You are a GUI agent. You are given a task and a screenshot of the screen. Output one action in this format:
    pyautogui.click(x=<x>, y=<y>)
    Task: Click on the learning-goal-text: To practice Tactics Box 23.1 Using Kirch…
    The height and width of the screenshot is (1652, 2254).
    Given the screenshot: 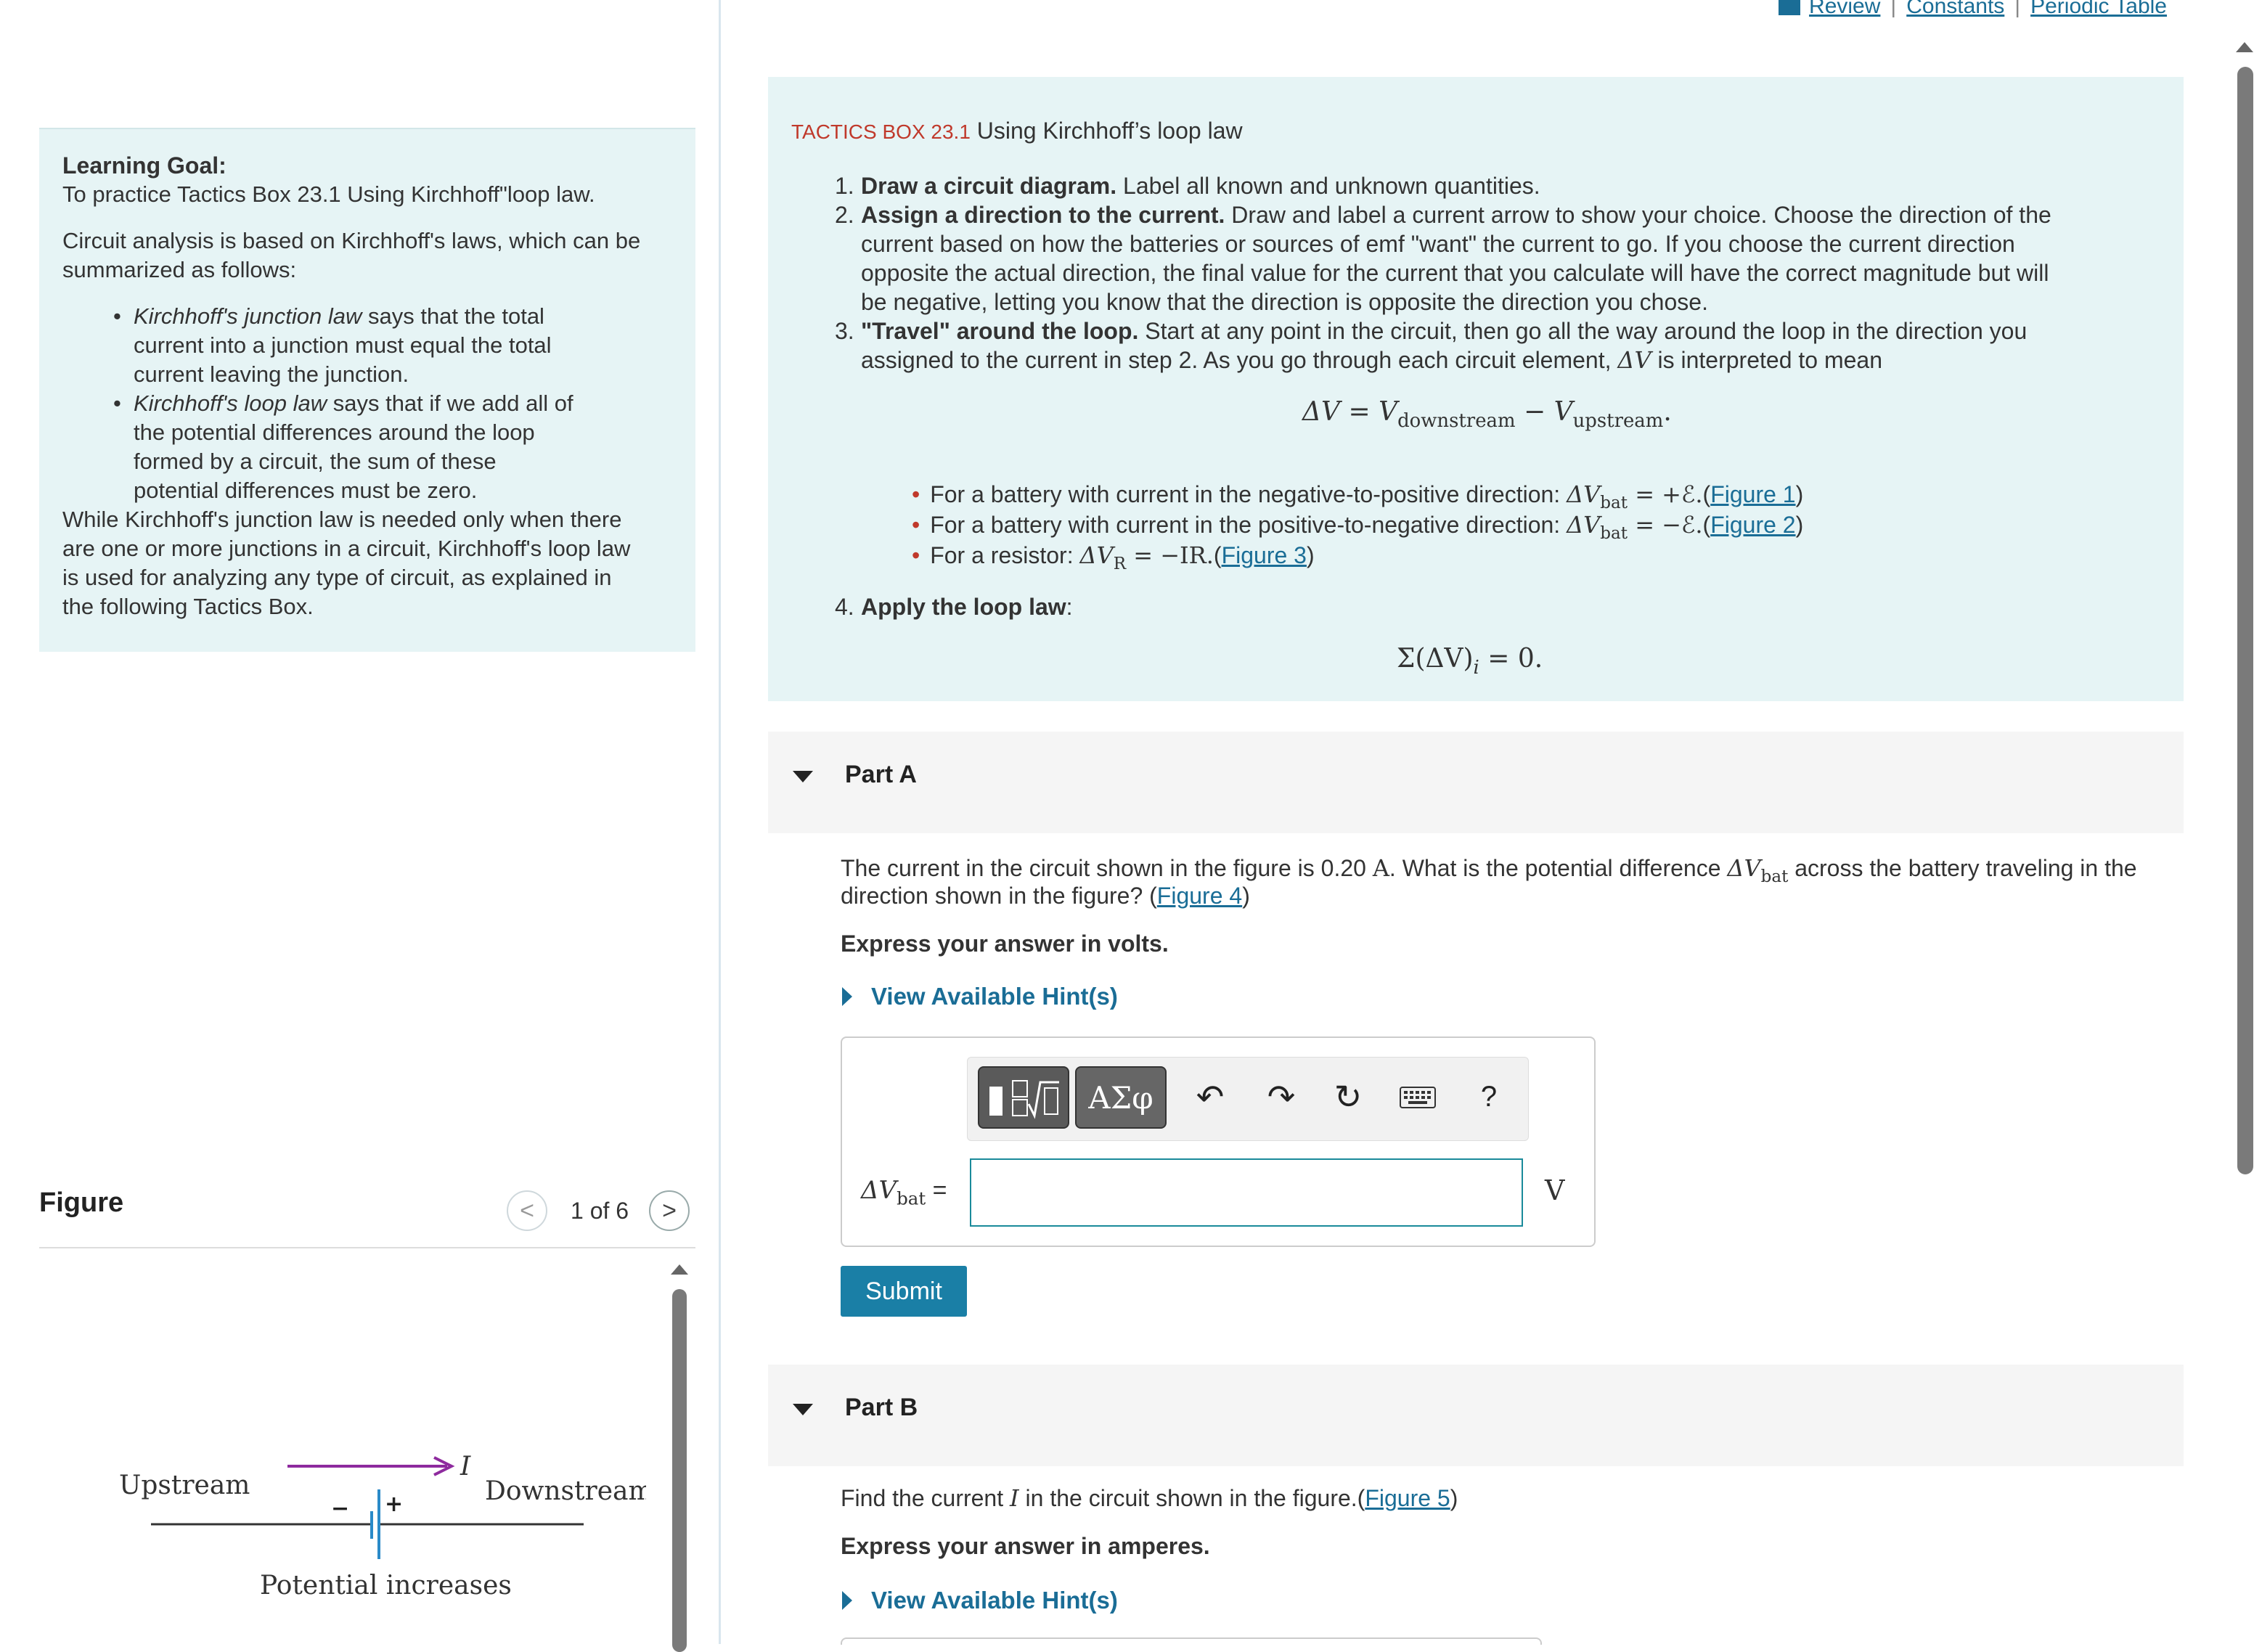 What is the action you would take?
    pyautogui.click(x=329, y=194)
    